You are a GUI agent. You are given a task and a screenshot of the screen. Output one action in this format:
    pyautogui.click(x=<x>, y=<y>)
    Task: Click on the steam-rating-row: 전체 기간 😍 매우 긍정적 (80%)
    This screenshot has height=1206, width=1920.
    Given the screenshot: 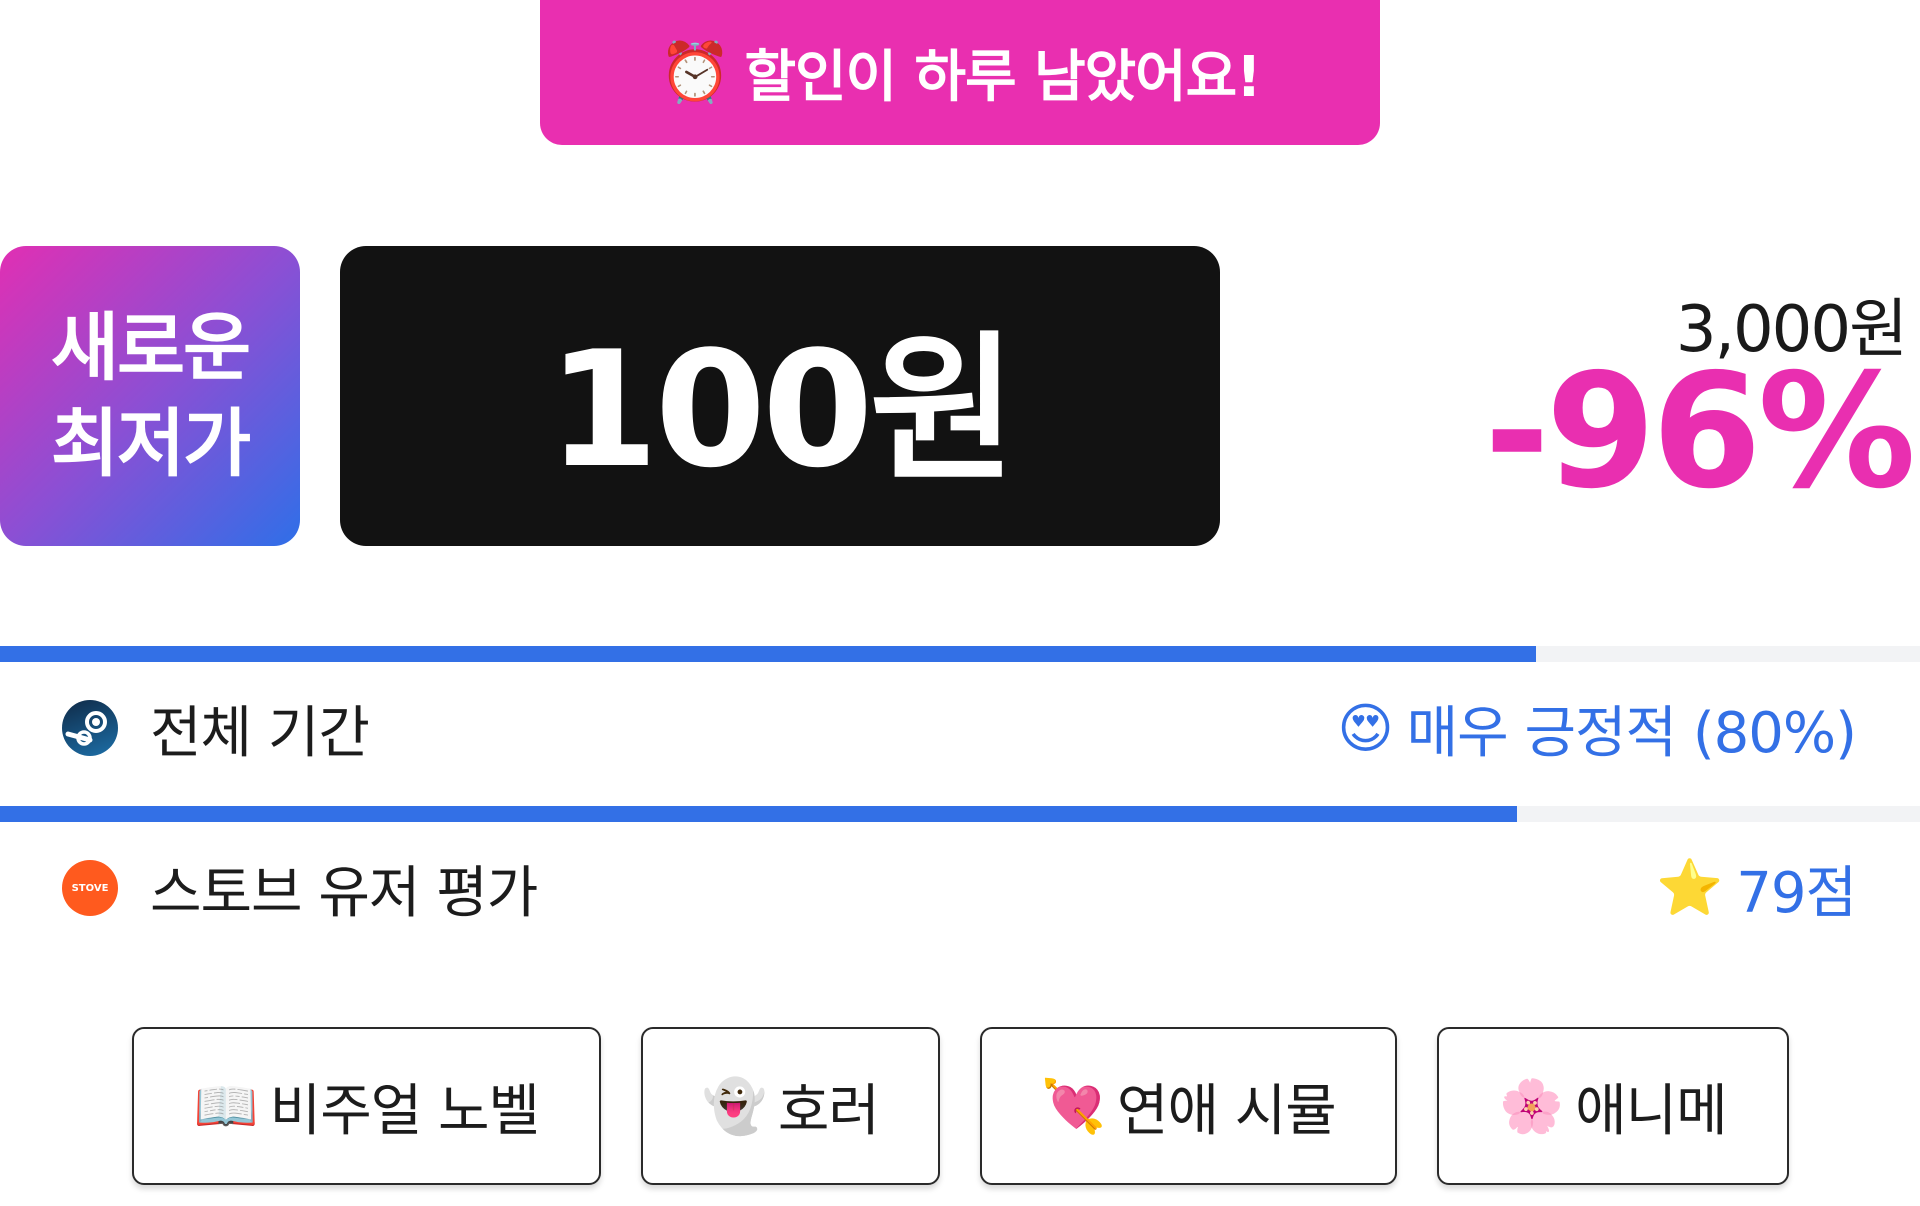 What is the action you would take?
    pyautogui.click(x=960, y=728)
    